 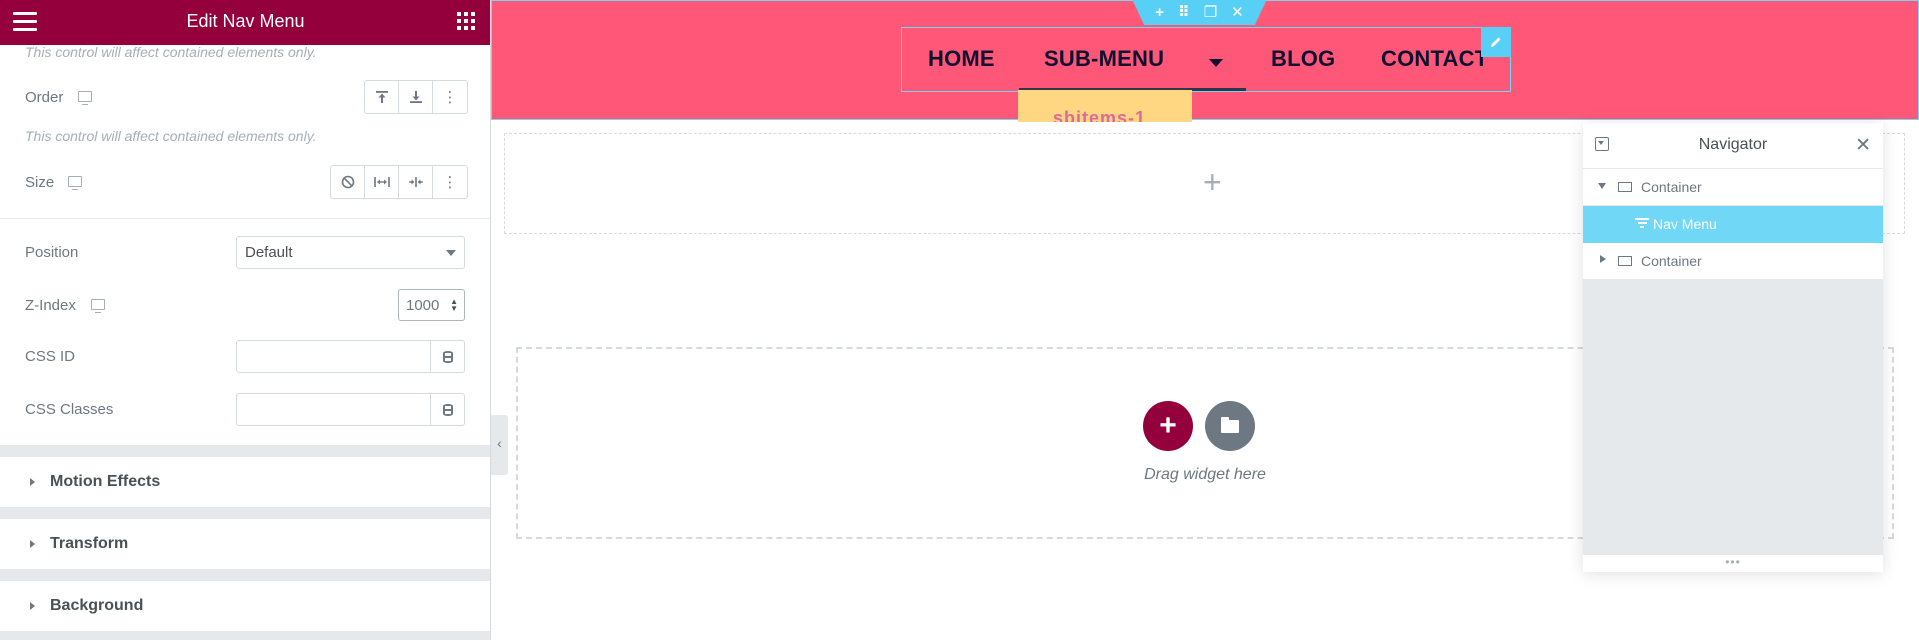 I want to click on size-button-group: ⋮, so click(x=399, y=182).